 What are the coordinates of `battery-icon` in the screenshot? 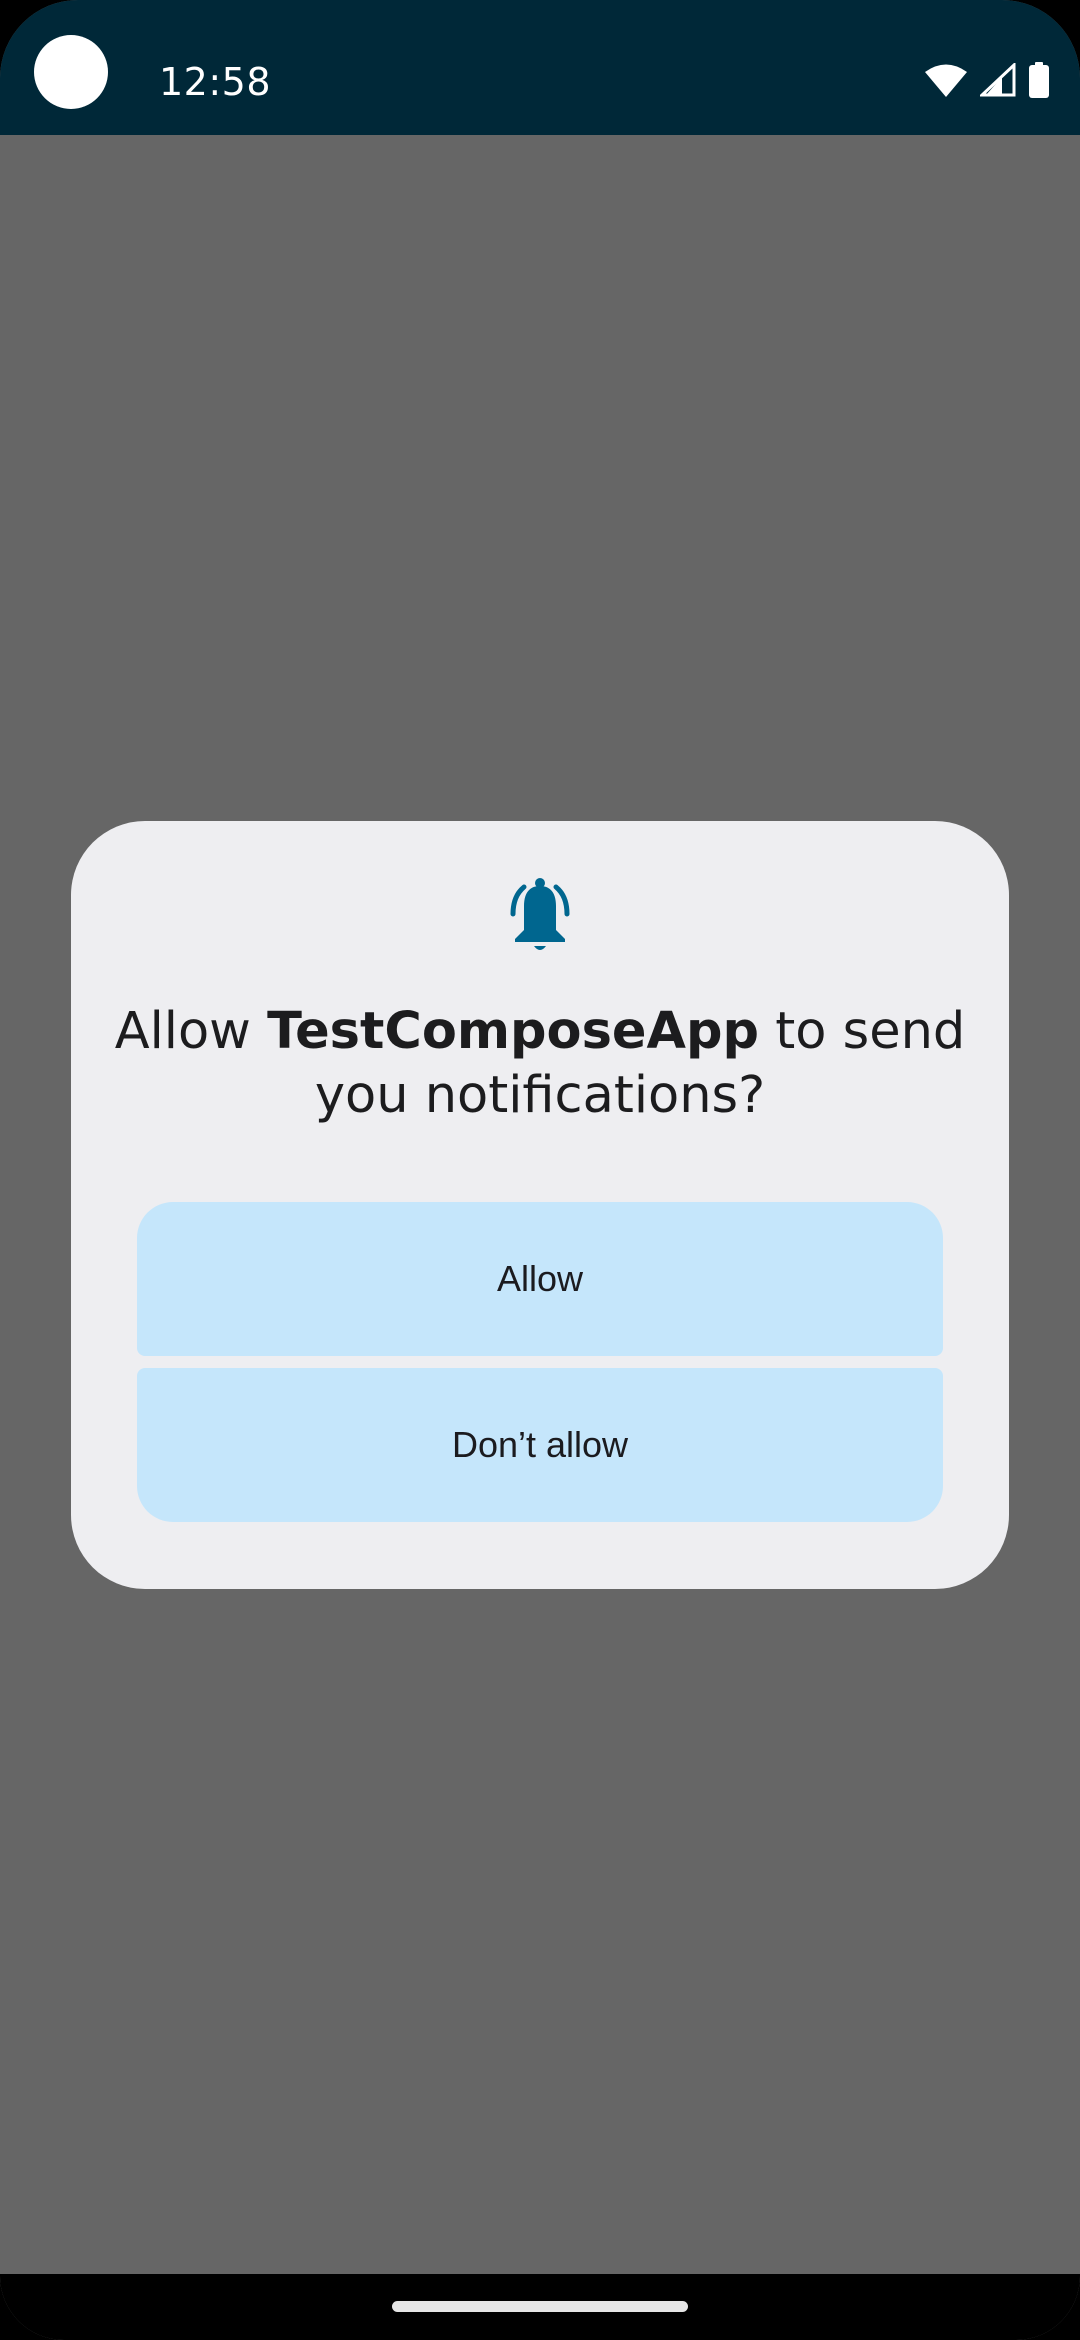 It's located at (1039, 80).